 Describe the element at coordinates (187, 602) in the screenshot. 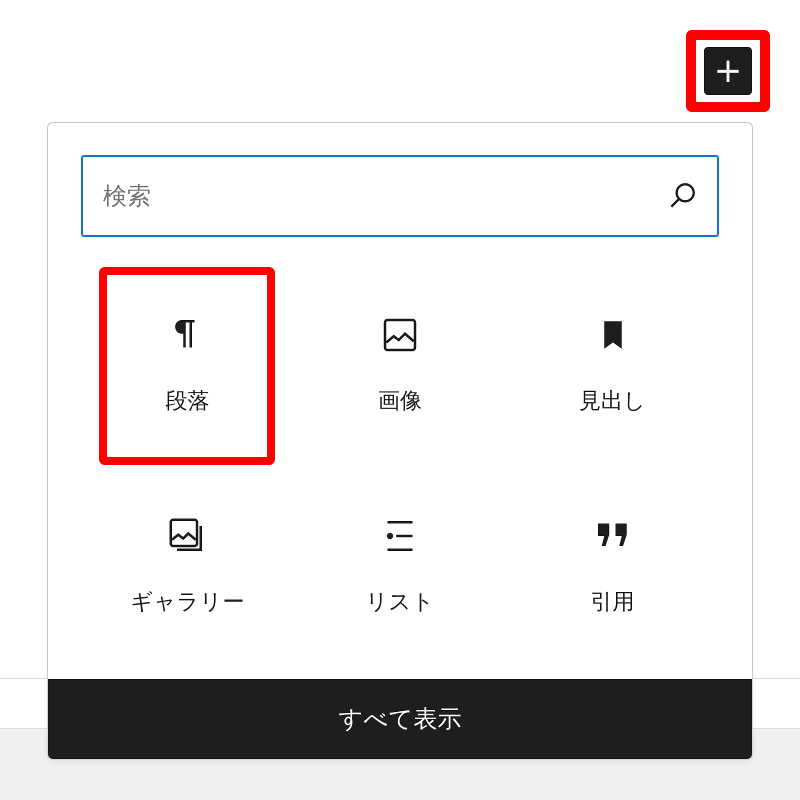

I see `block-label: ギャラリー` at that location.